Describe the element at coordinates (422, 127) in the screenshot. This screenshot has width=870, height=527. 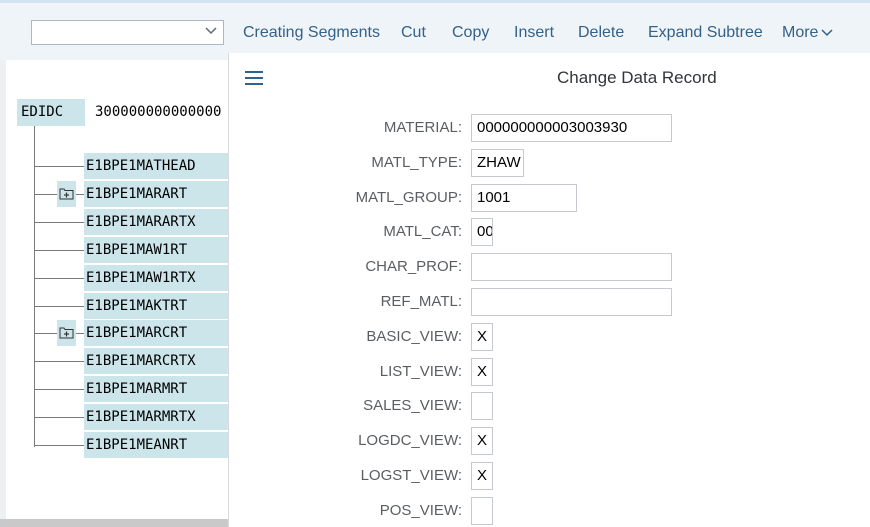
I see `field-label: MATERIAL:` at that location.